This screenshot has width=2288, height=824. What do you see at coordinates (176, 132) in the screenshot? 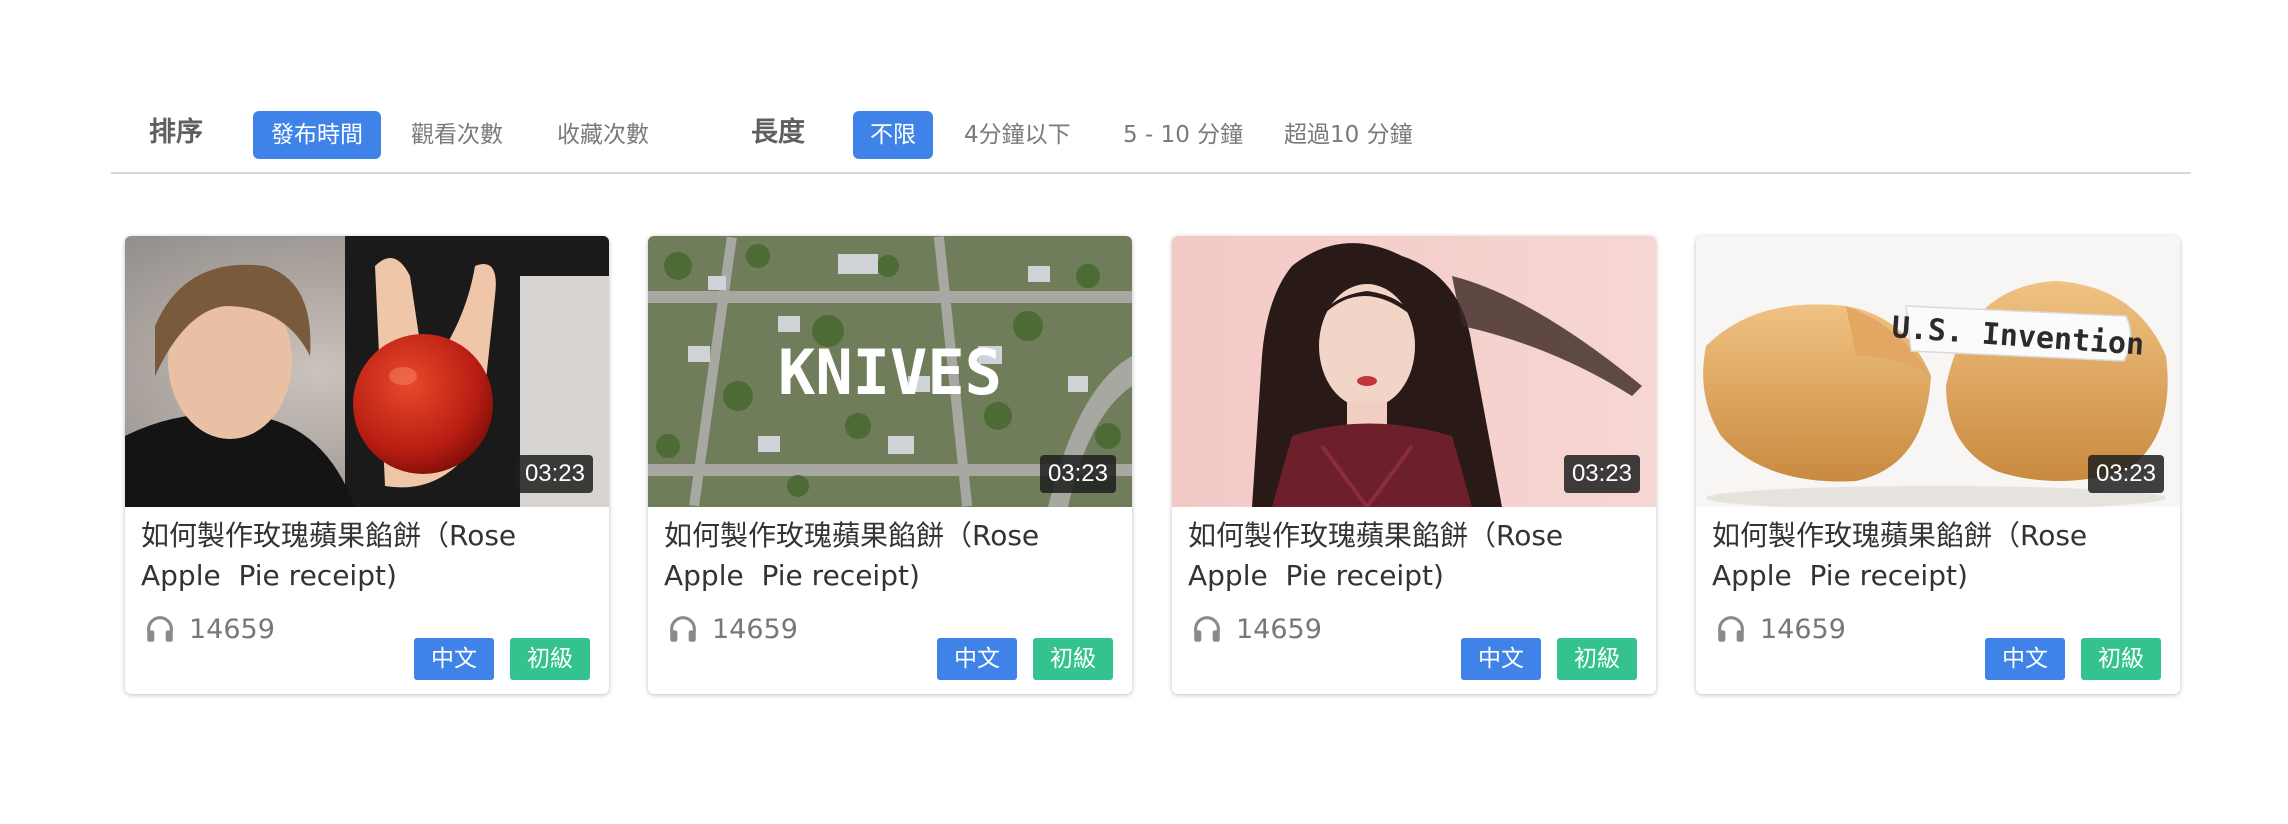
I see `sort-label: 排序` at bounding box center [176, 132].